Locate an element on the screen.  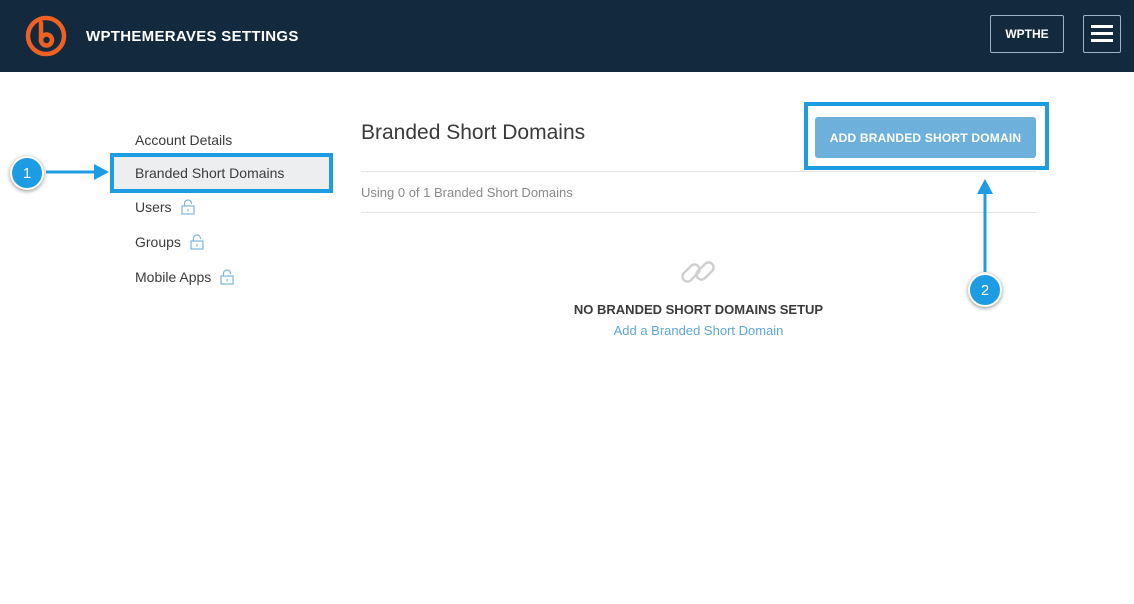
annotation-arrows is located at coordinates (519, 218).